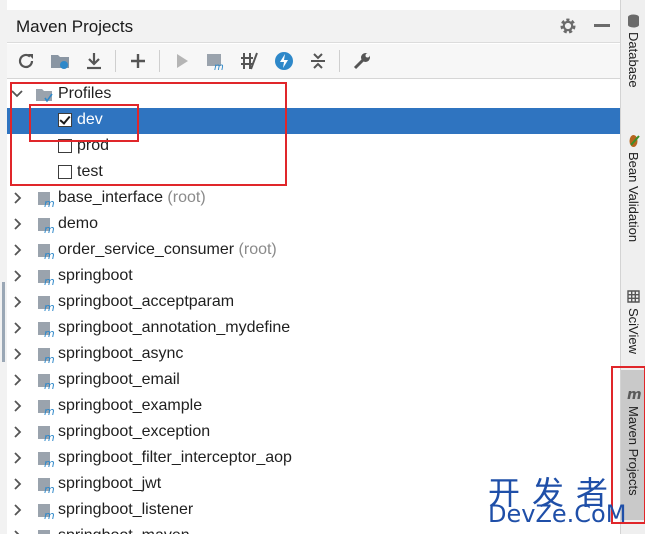 Image resolution: width=645 pixels, height=534 pixels. What do you see at coordinates (633, 445) in the screenshot?
I see `tool-tab-maven-projects: m Maven Projects` at bounding box center [633, 445].